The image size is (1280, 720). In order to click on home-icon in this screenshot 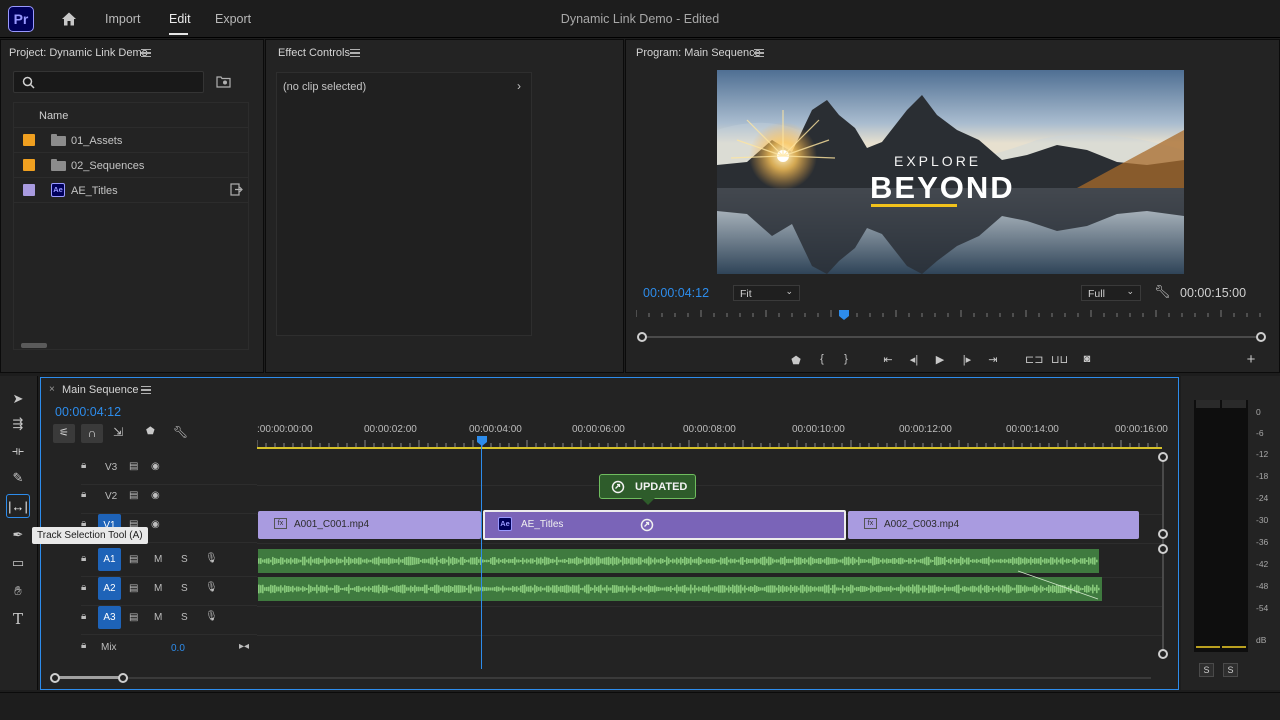, I will do `click(69, 19)`.